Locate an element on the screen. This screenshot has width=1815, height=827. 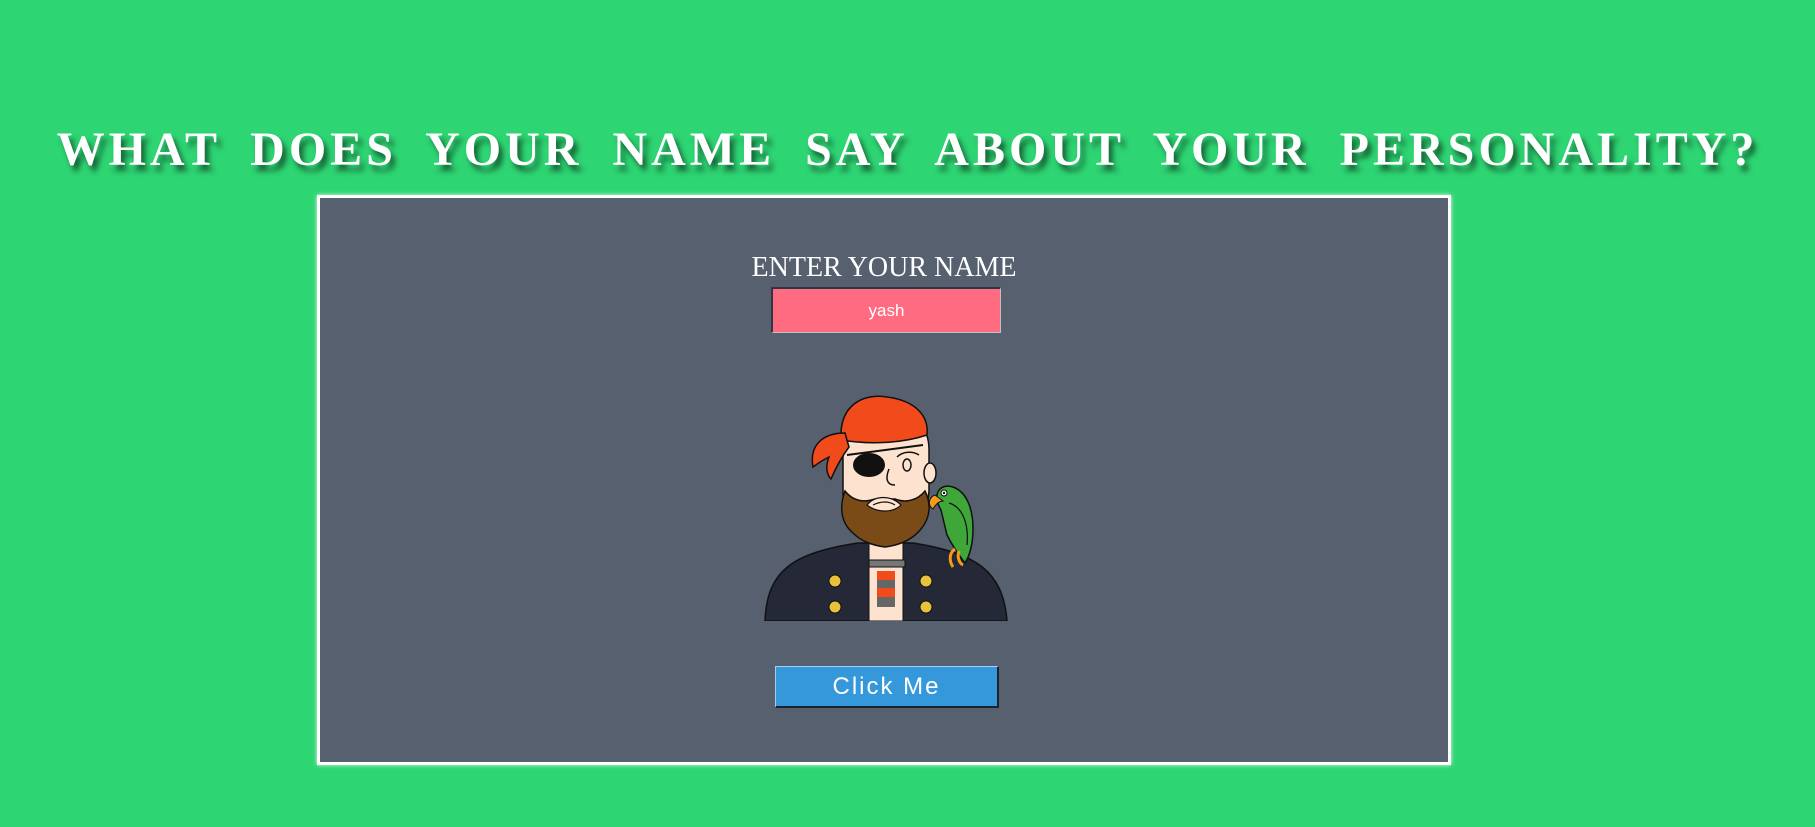
name-label: ENTER YOUR NAME is located at coordinates (884, 267).